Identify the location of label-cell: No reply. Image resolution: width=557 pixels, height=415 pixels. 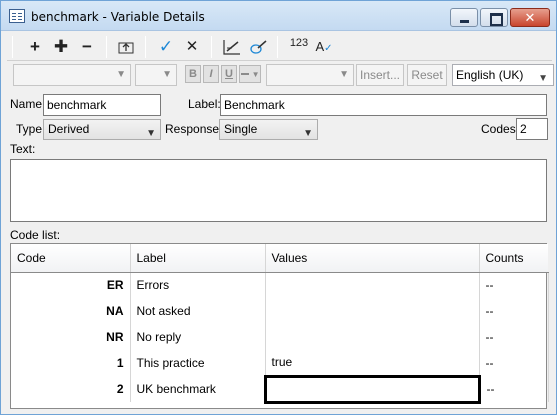
(198, 337).